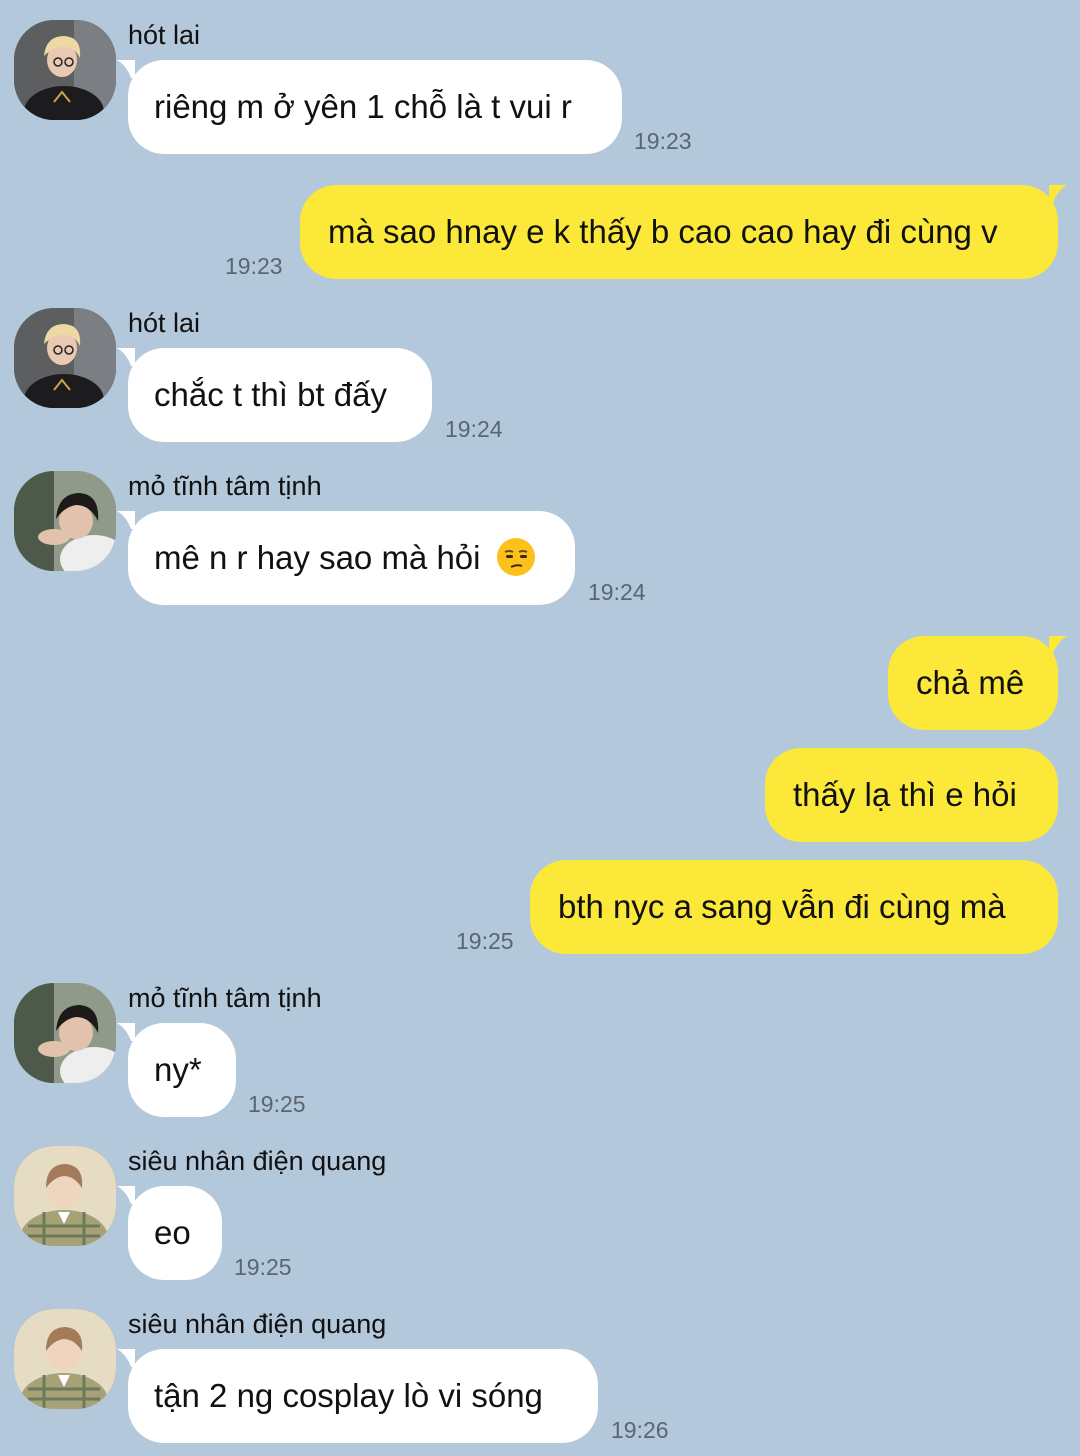  I want to click on message-bubble-incoming: riêng m ở yên 1 chỗ là t vui r, so click(369, 107).